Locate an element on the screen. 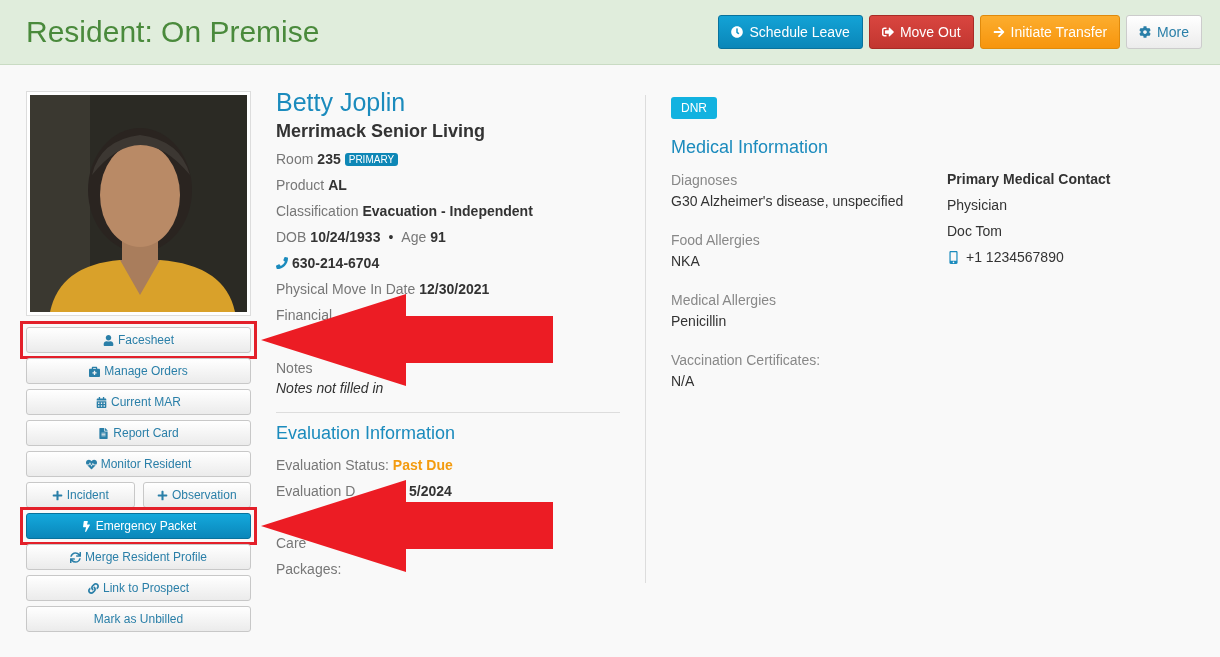  primary-badge: PRIMARY is located at coordinates (371, 159).